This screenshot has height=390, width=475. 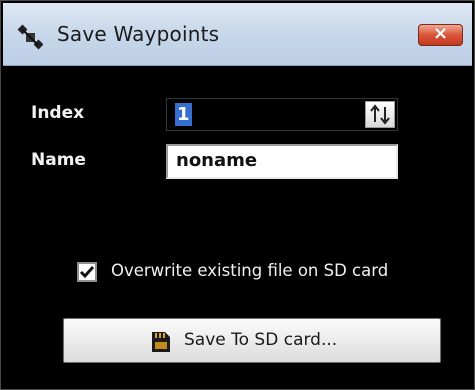 What do you see at coordinates (30, 37) in the screenshot?
I see `satellite-icon` at bounding box center [30, 37].